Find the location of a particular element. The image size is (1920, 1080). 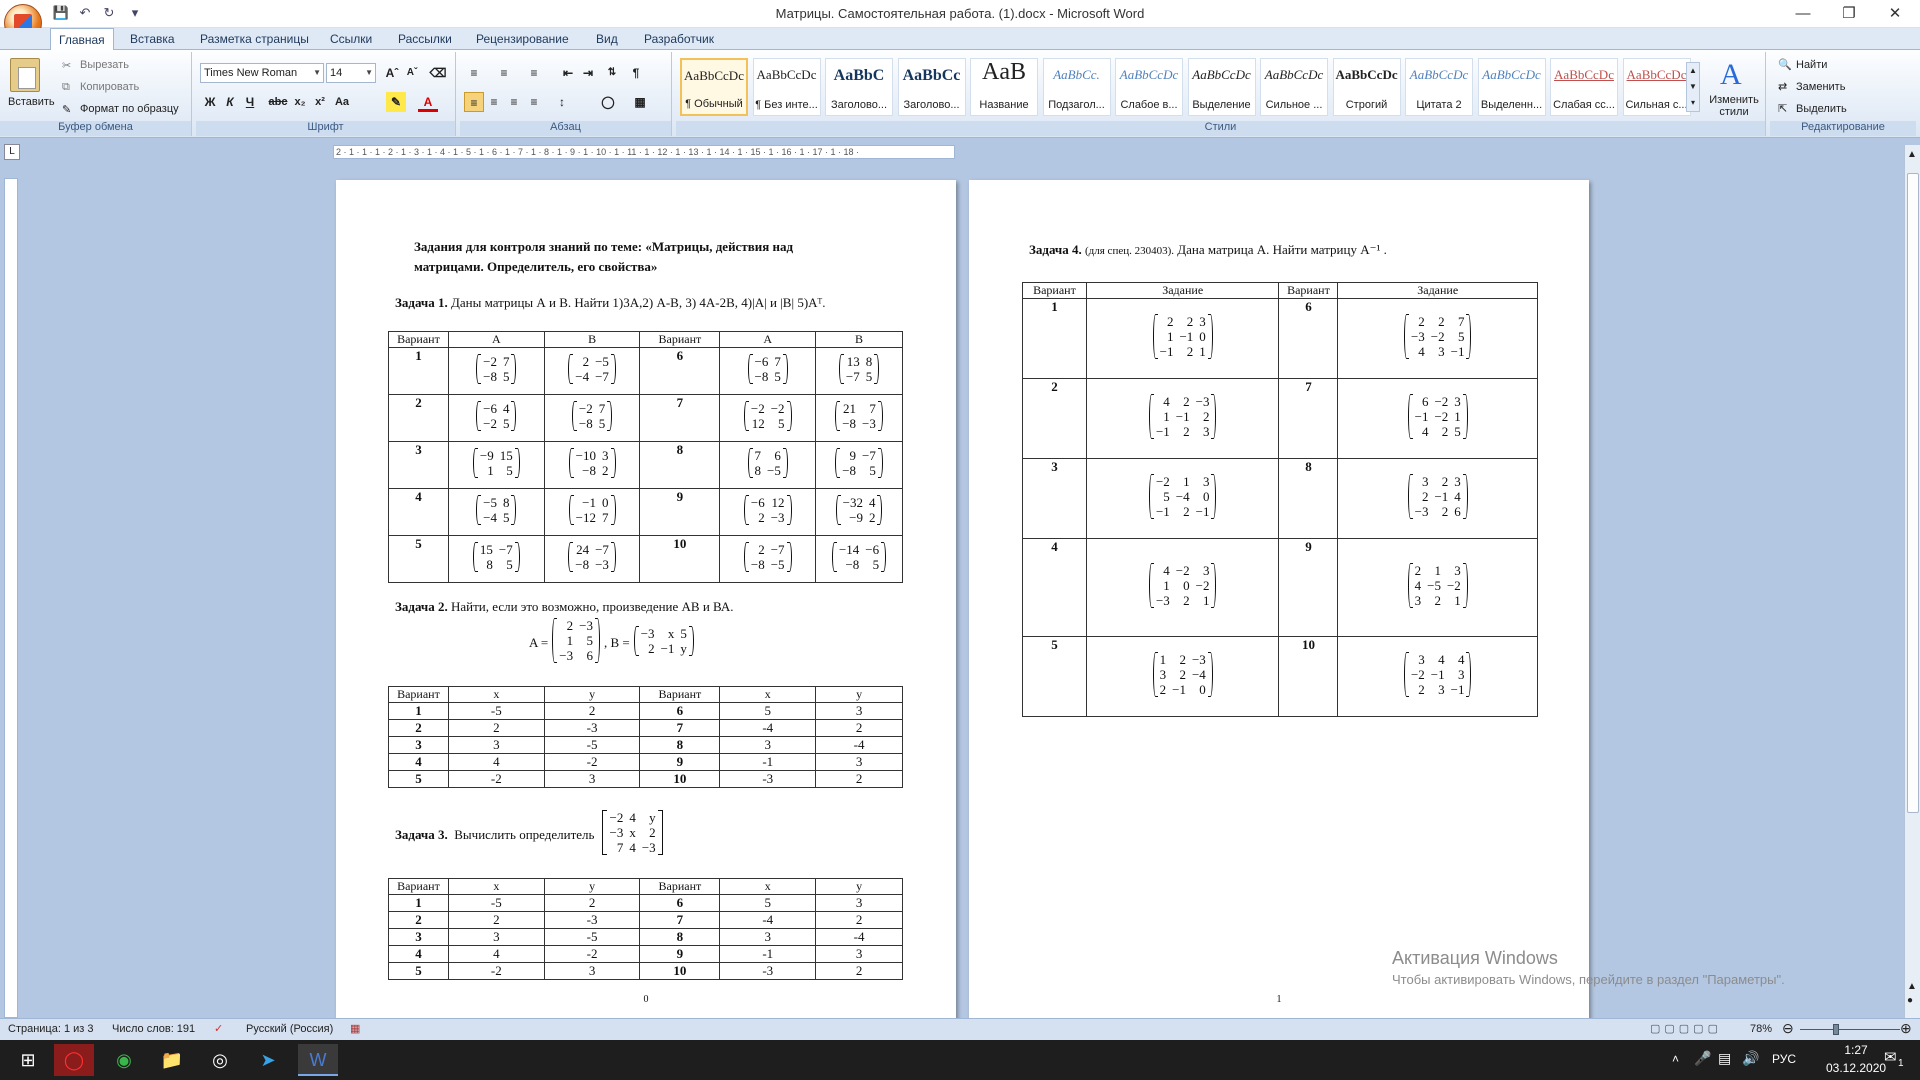

align-center-icon: ≡ is located at coordinates (494, 102).